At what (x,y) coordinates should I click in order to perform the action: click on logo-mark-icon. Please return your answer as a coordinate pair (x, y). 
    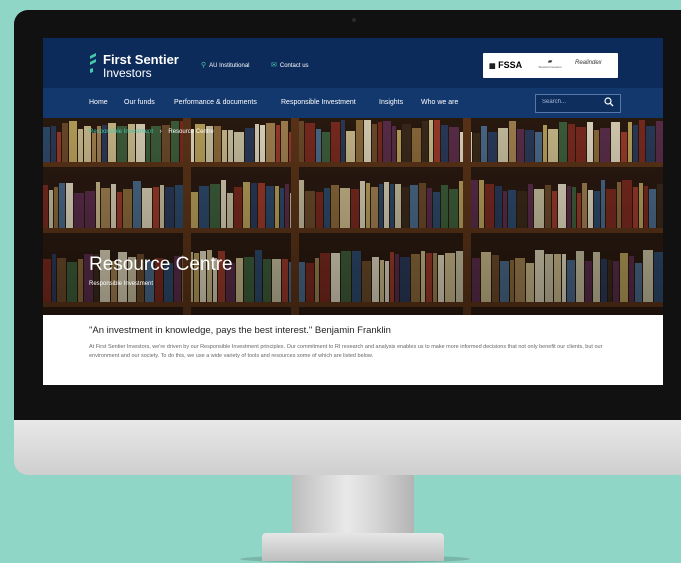
    Looking at the image, I should click on (93, 63).